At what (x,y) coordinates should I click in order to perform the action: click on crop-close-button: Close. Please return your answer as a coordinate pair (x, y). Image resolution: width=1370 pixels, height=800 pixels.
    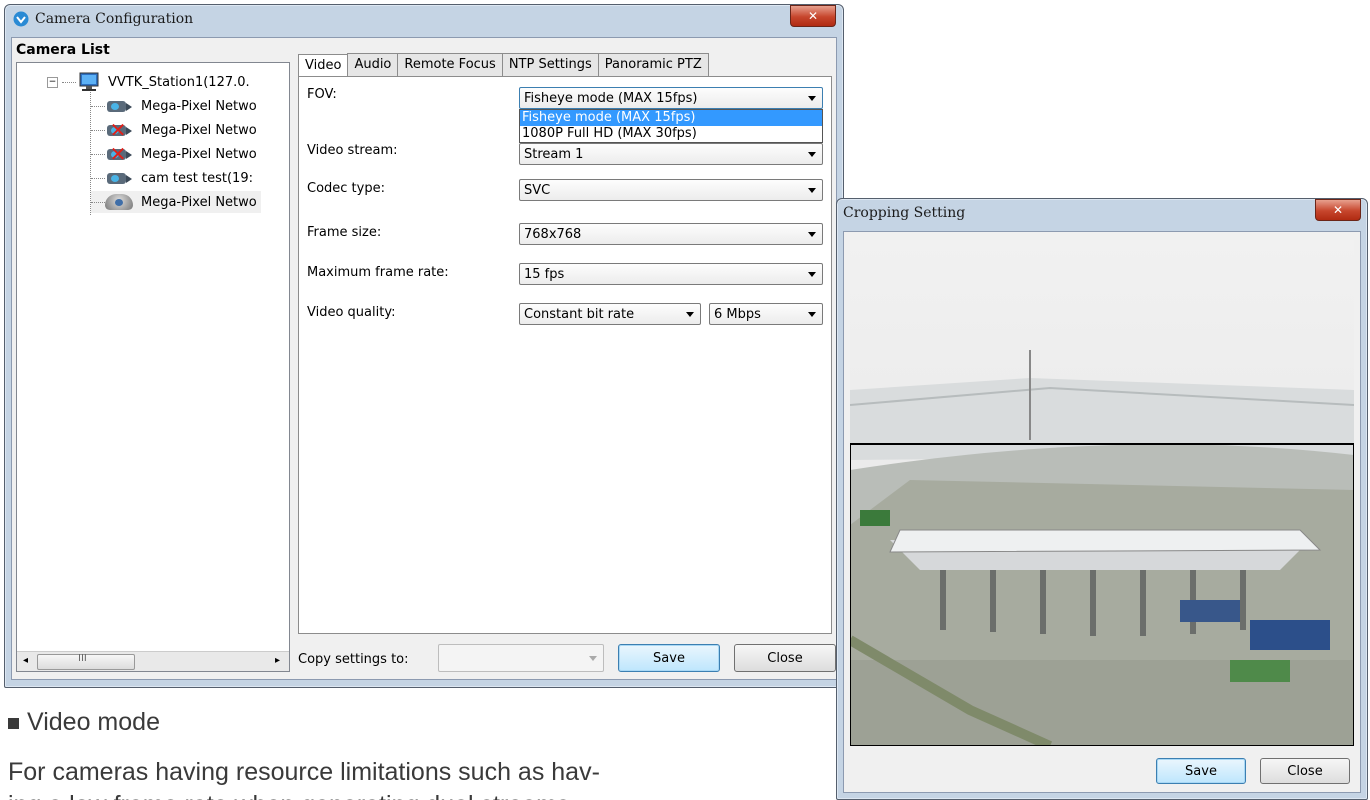
    Looking at the image, I should click on (1305, 771).